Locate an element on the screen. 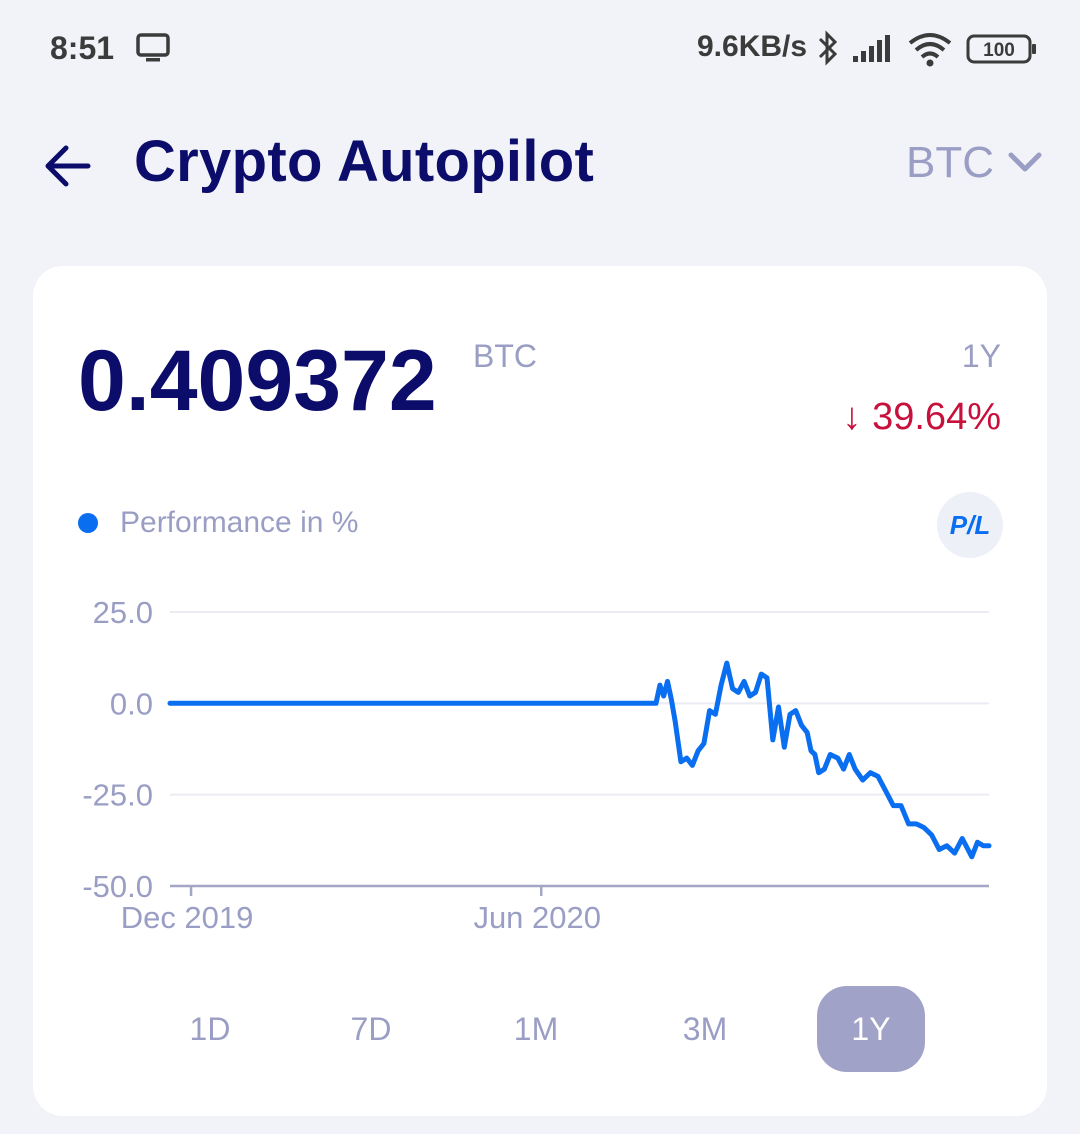 Image resolution: width=1080 pixels, height=1134 pixels. network-speed: 9.6KB/s is located at coordinates (752, 46).